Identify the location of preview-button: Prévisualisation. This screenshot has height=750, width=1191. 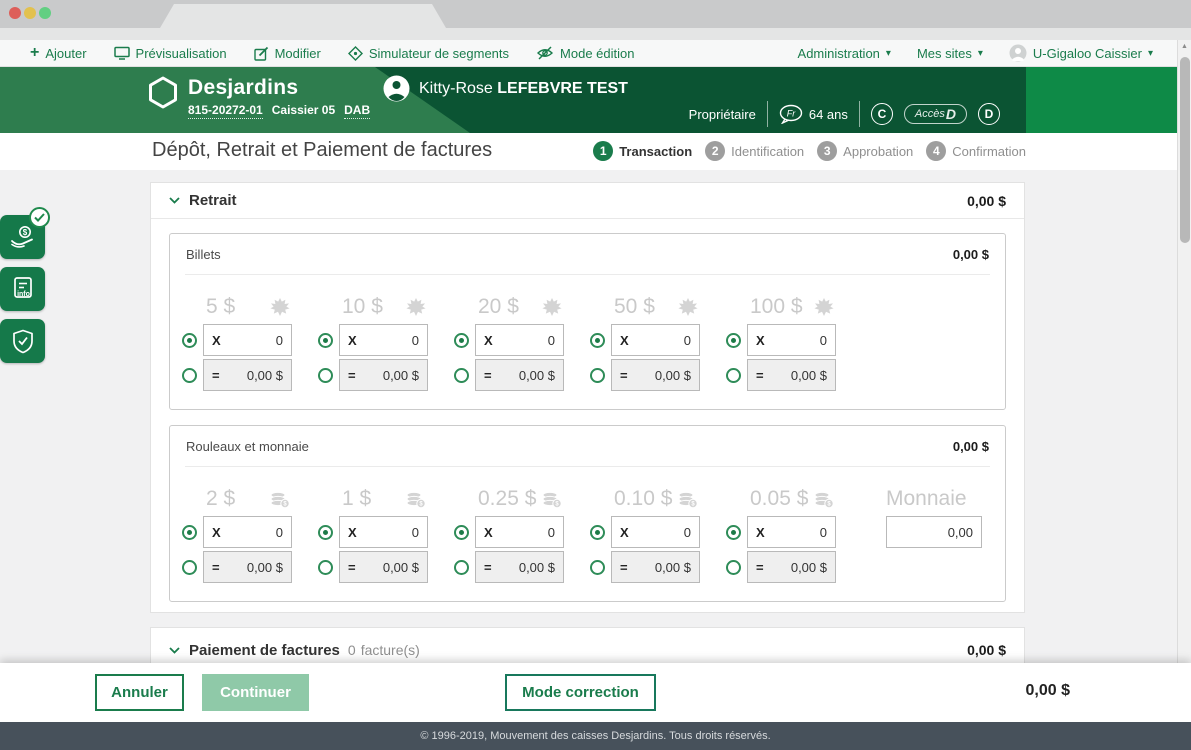
(170, 53).